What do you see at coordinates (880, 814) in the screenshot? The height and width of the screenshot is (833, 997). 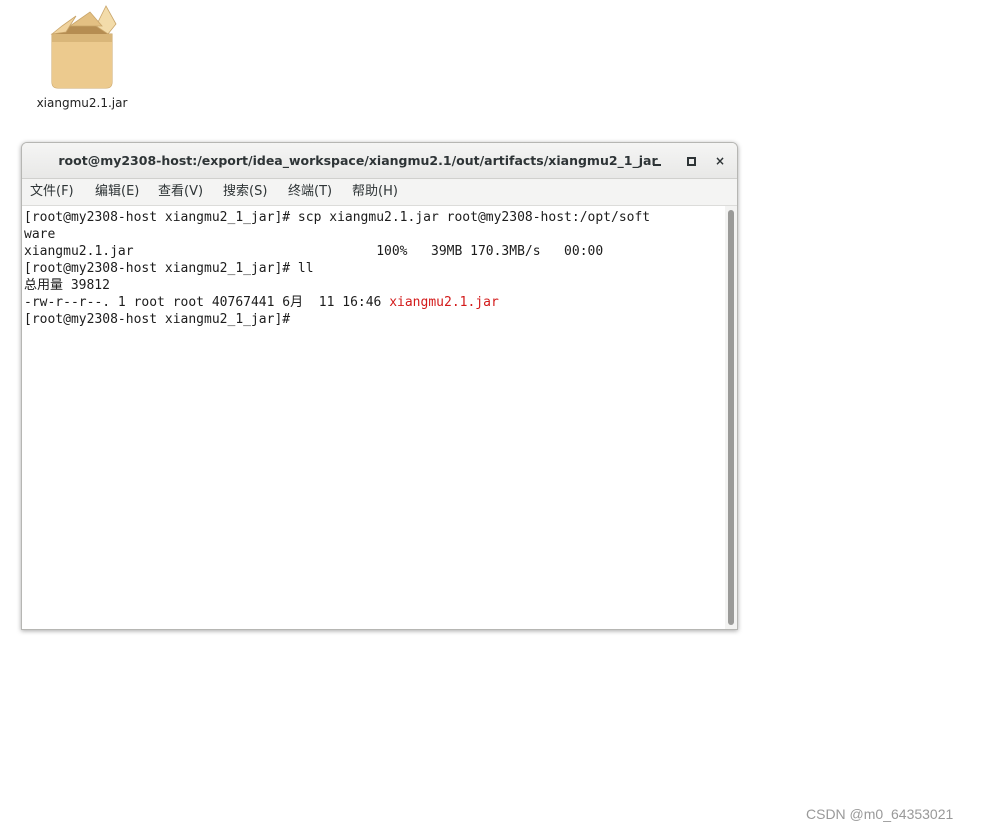 I see `watermark: CSDN @m0_64353021` at bounding box center [880, 814].